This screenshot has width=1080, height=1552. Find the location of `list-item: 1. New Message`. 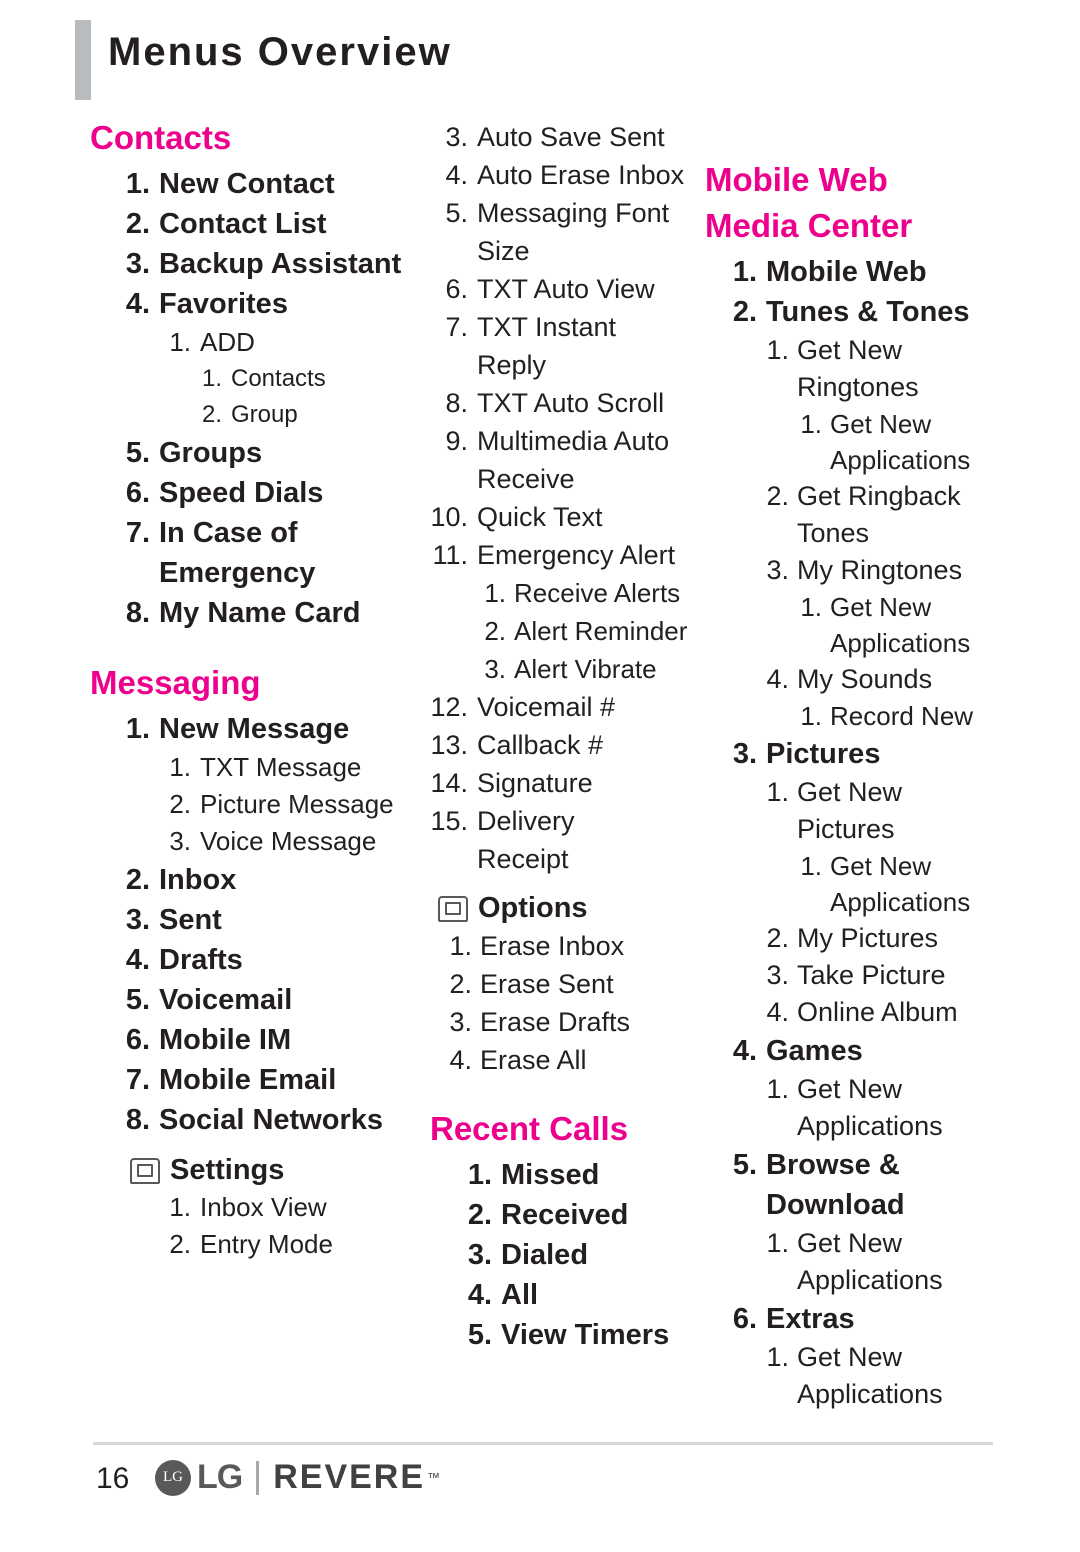

list-item: 1. New Message is located at coordinates (273, 729).